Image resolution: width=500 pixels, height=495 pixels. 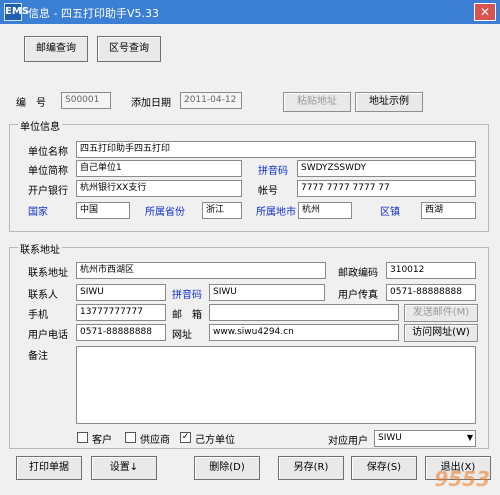 What do you see at coordinates (250, 12) in the screenshot?
I see `title-bar: EMS 信息 - 四五打印助手V5.33 ✕` at bounding box center [250, 12].